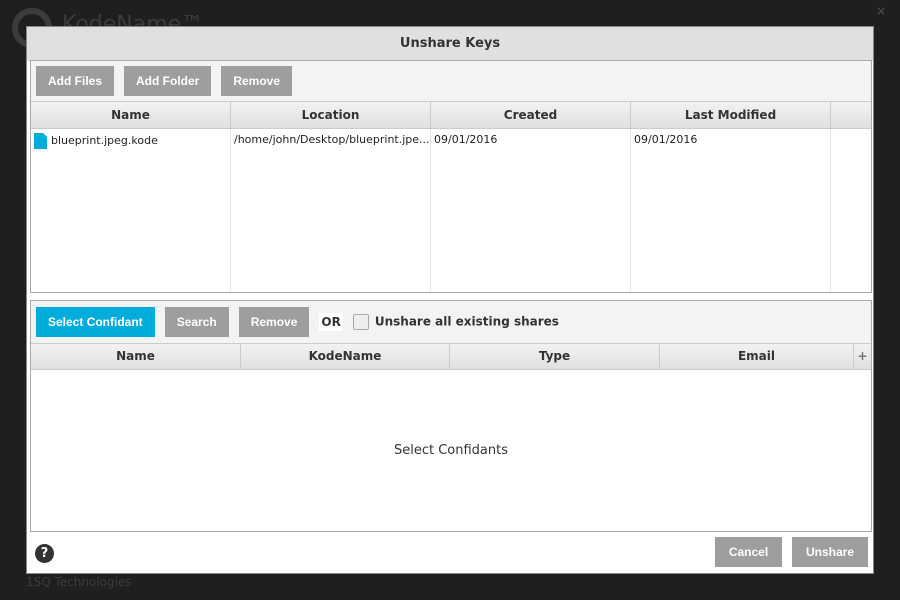 This screenshot has width=900, height=600. I want to click on col-email: Email, so click(757, 356).